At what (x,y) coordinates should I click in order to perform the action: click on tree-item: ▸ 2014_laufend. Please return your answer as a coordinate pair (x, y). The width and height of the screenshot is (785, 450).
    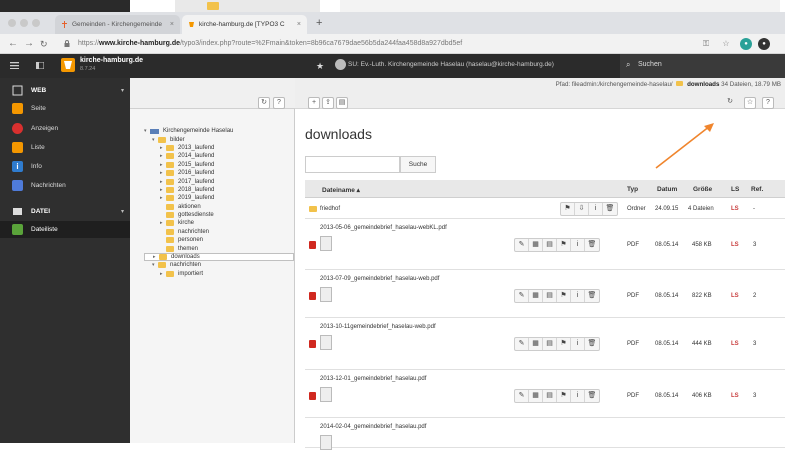
    Looking at the image, I should click on (219, 156).